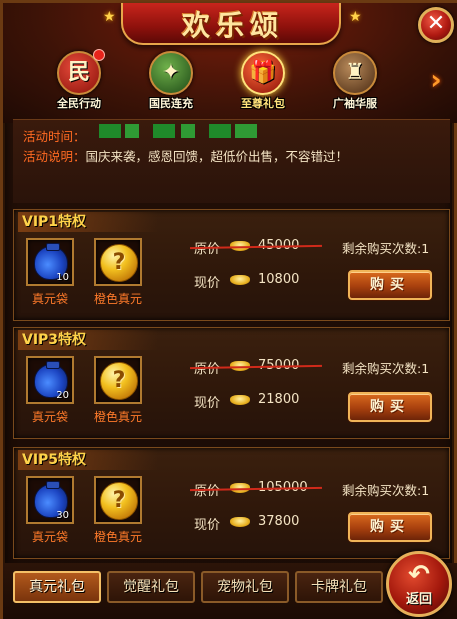 The height and width of the screenshot is (619, 457). Describe the element at coordinates (151, 587) in the screenshot. I see `tab-juexing-libao: 觉醒礼包` at that location.